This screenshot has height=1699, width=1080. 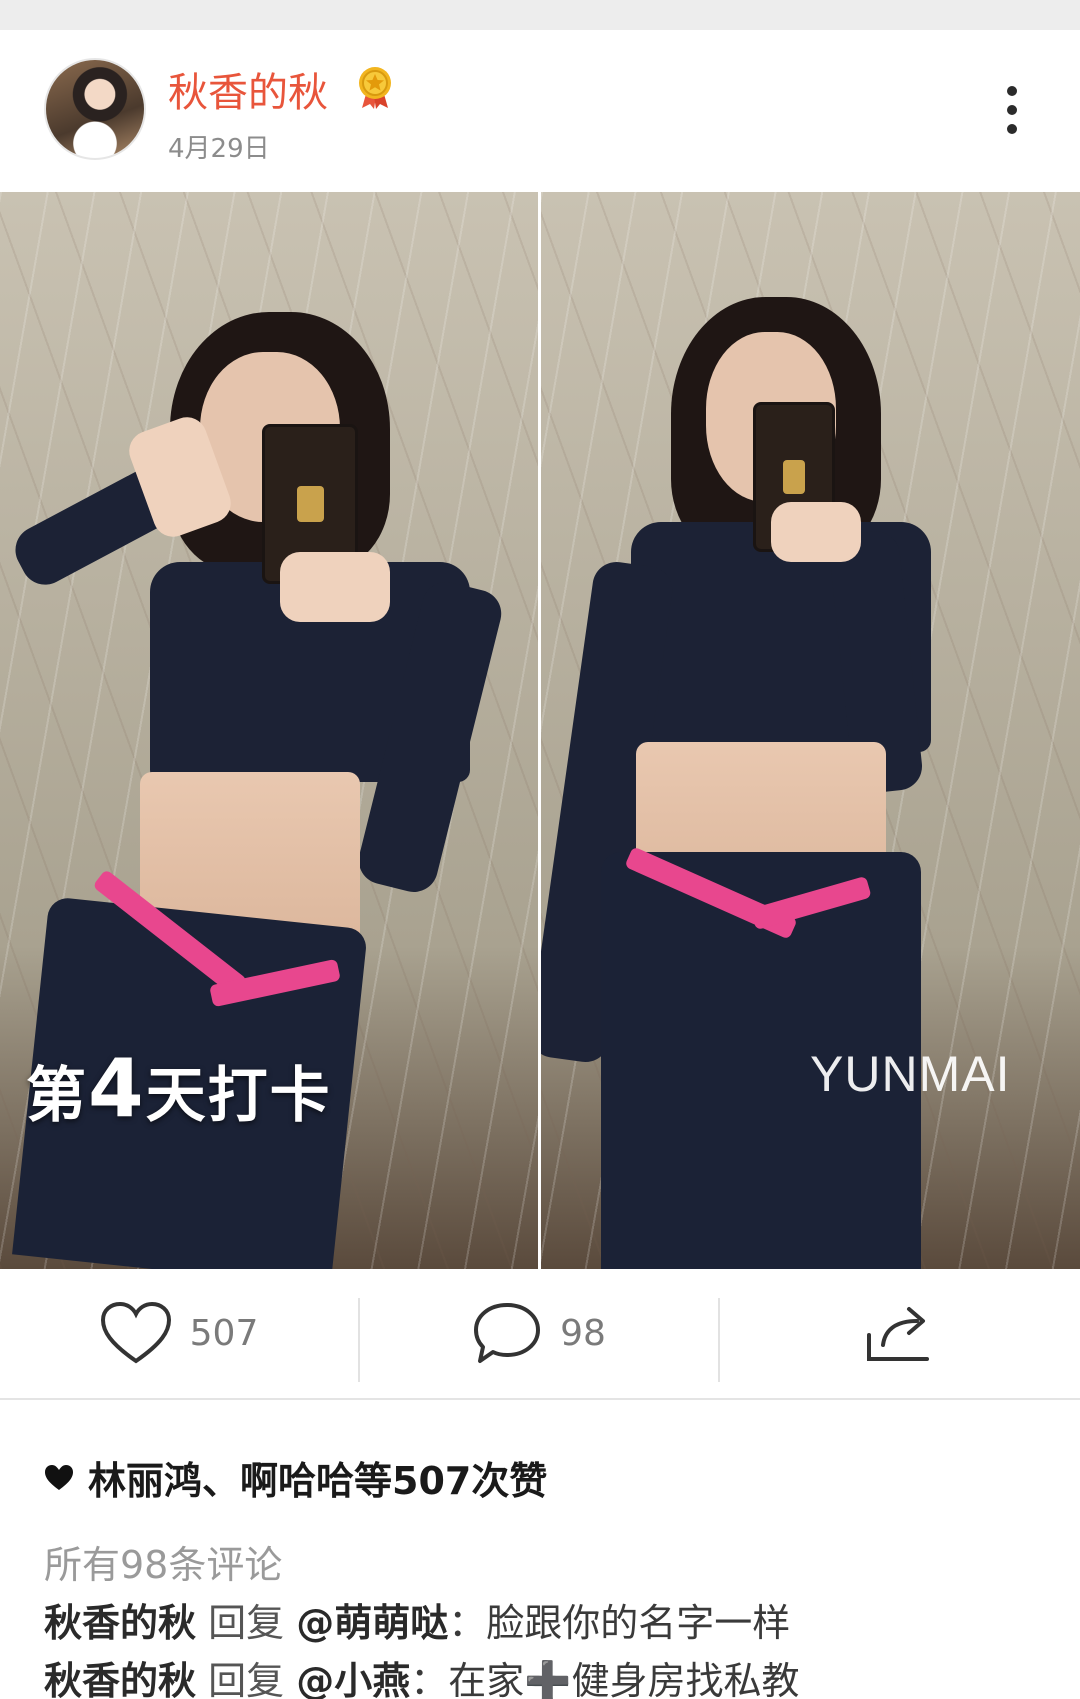 What do you see at coordinates (59, 1477) in the screenshot?
I see `heart-filled-icon` at bounding box center [59, 1477].